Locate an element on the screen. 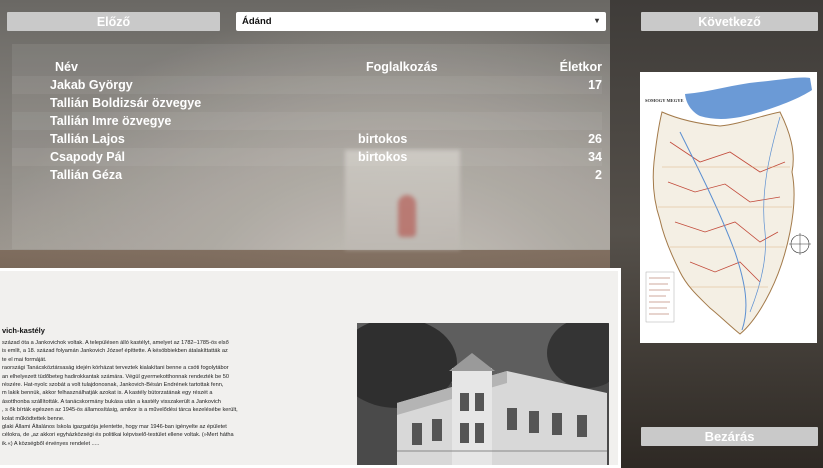  mansion-image is located at coordinates (477, 391).